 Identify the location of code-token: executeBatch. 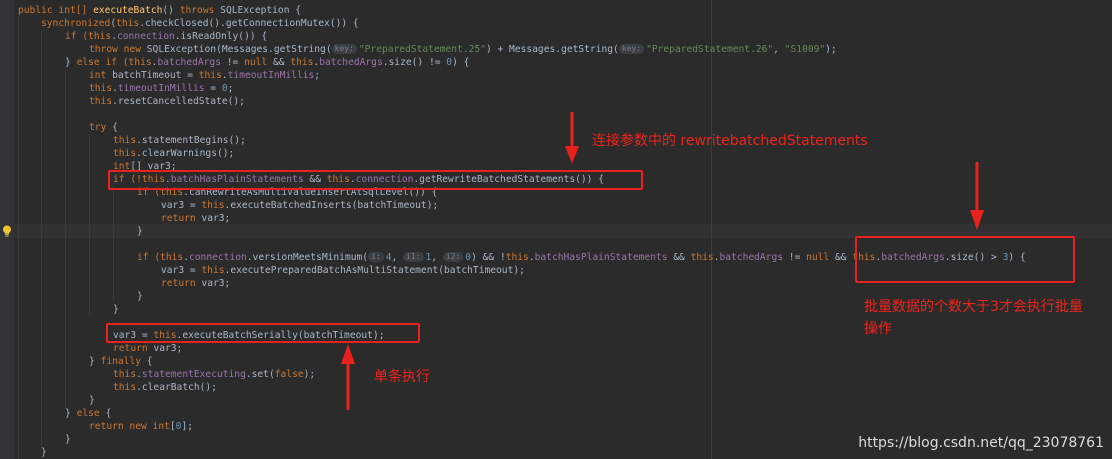
(128, 10).